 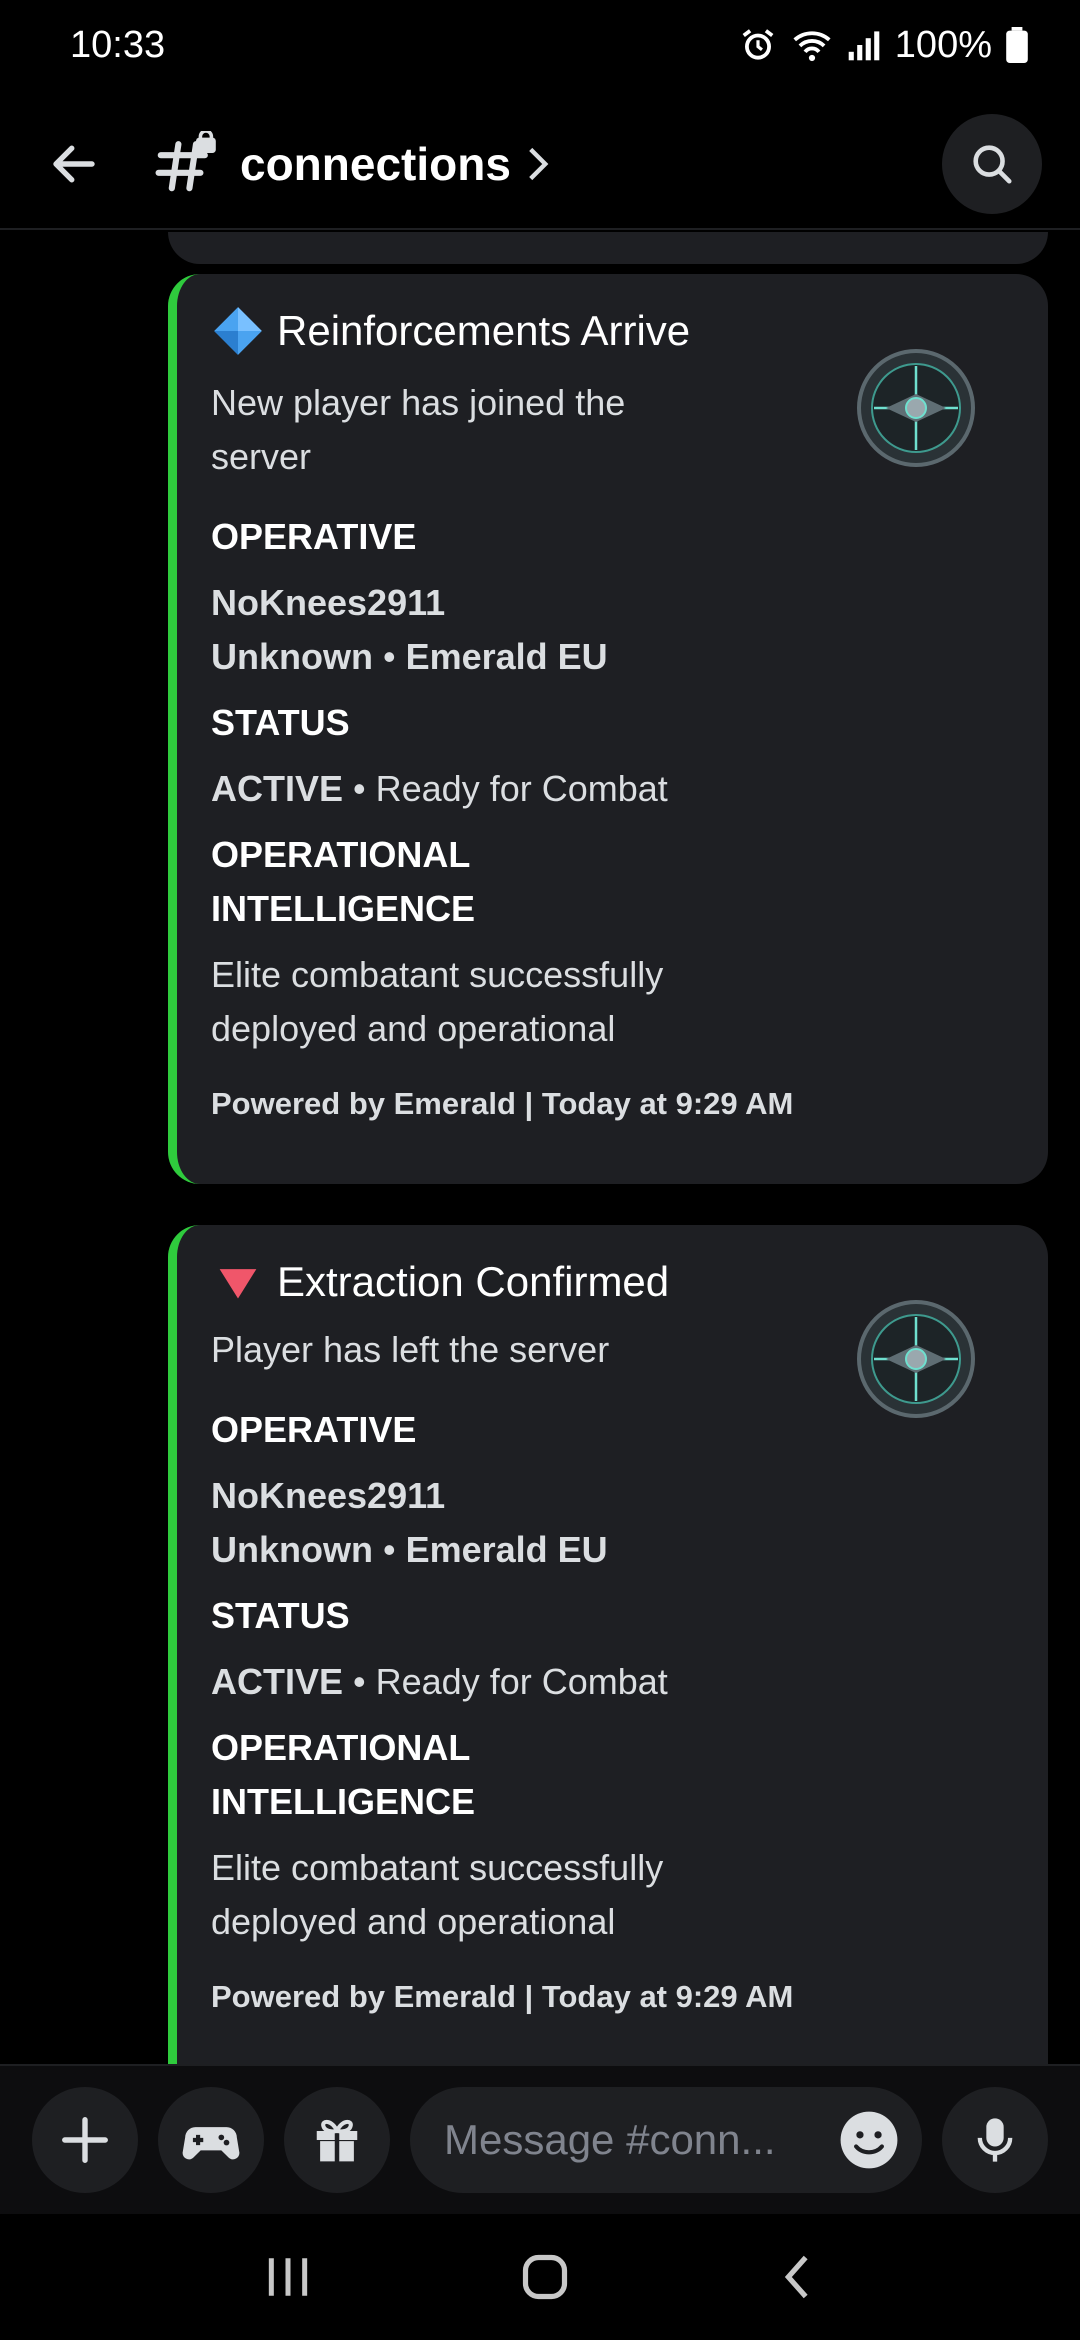 I want to click on battery-icon, so click(x=1017, y=45).